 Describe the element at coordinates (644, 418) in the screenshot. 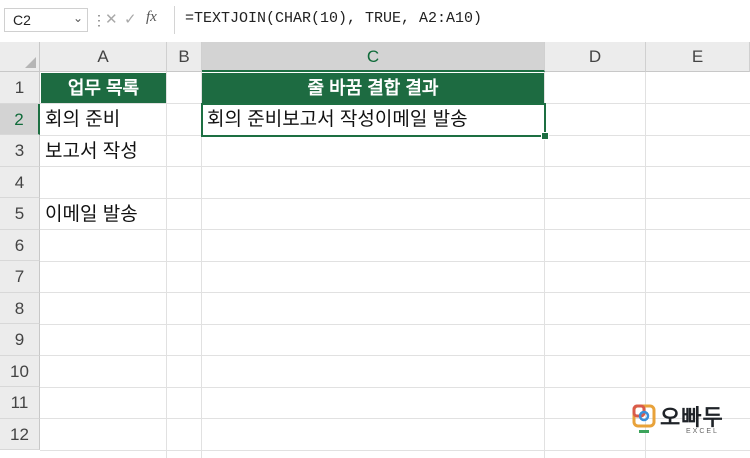

I see `brand-logo-icon` at that location.